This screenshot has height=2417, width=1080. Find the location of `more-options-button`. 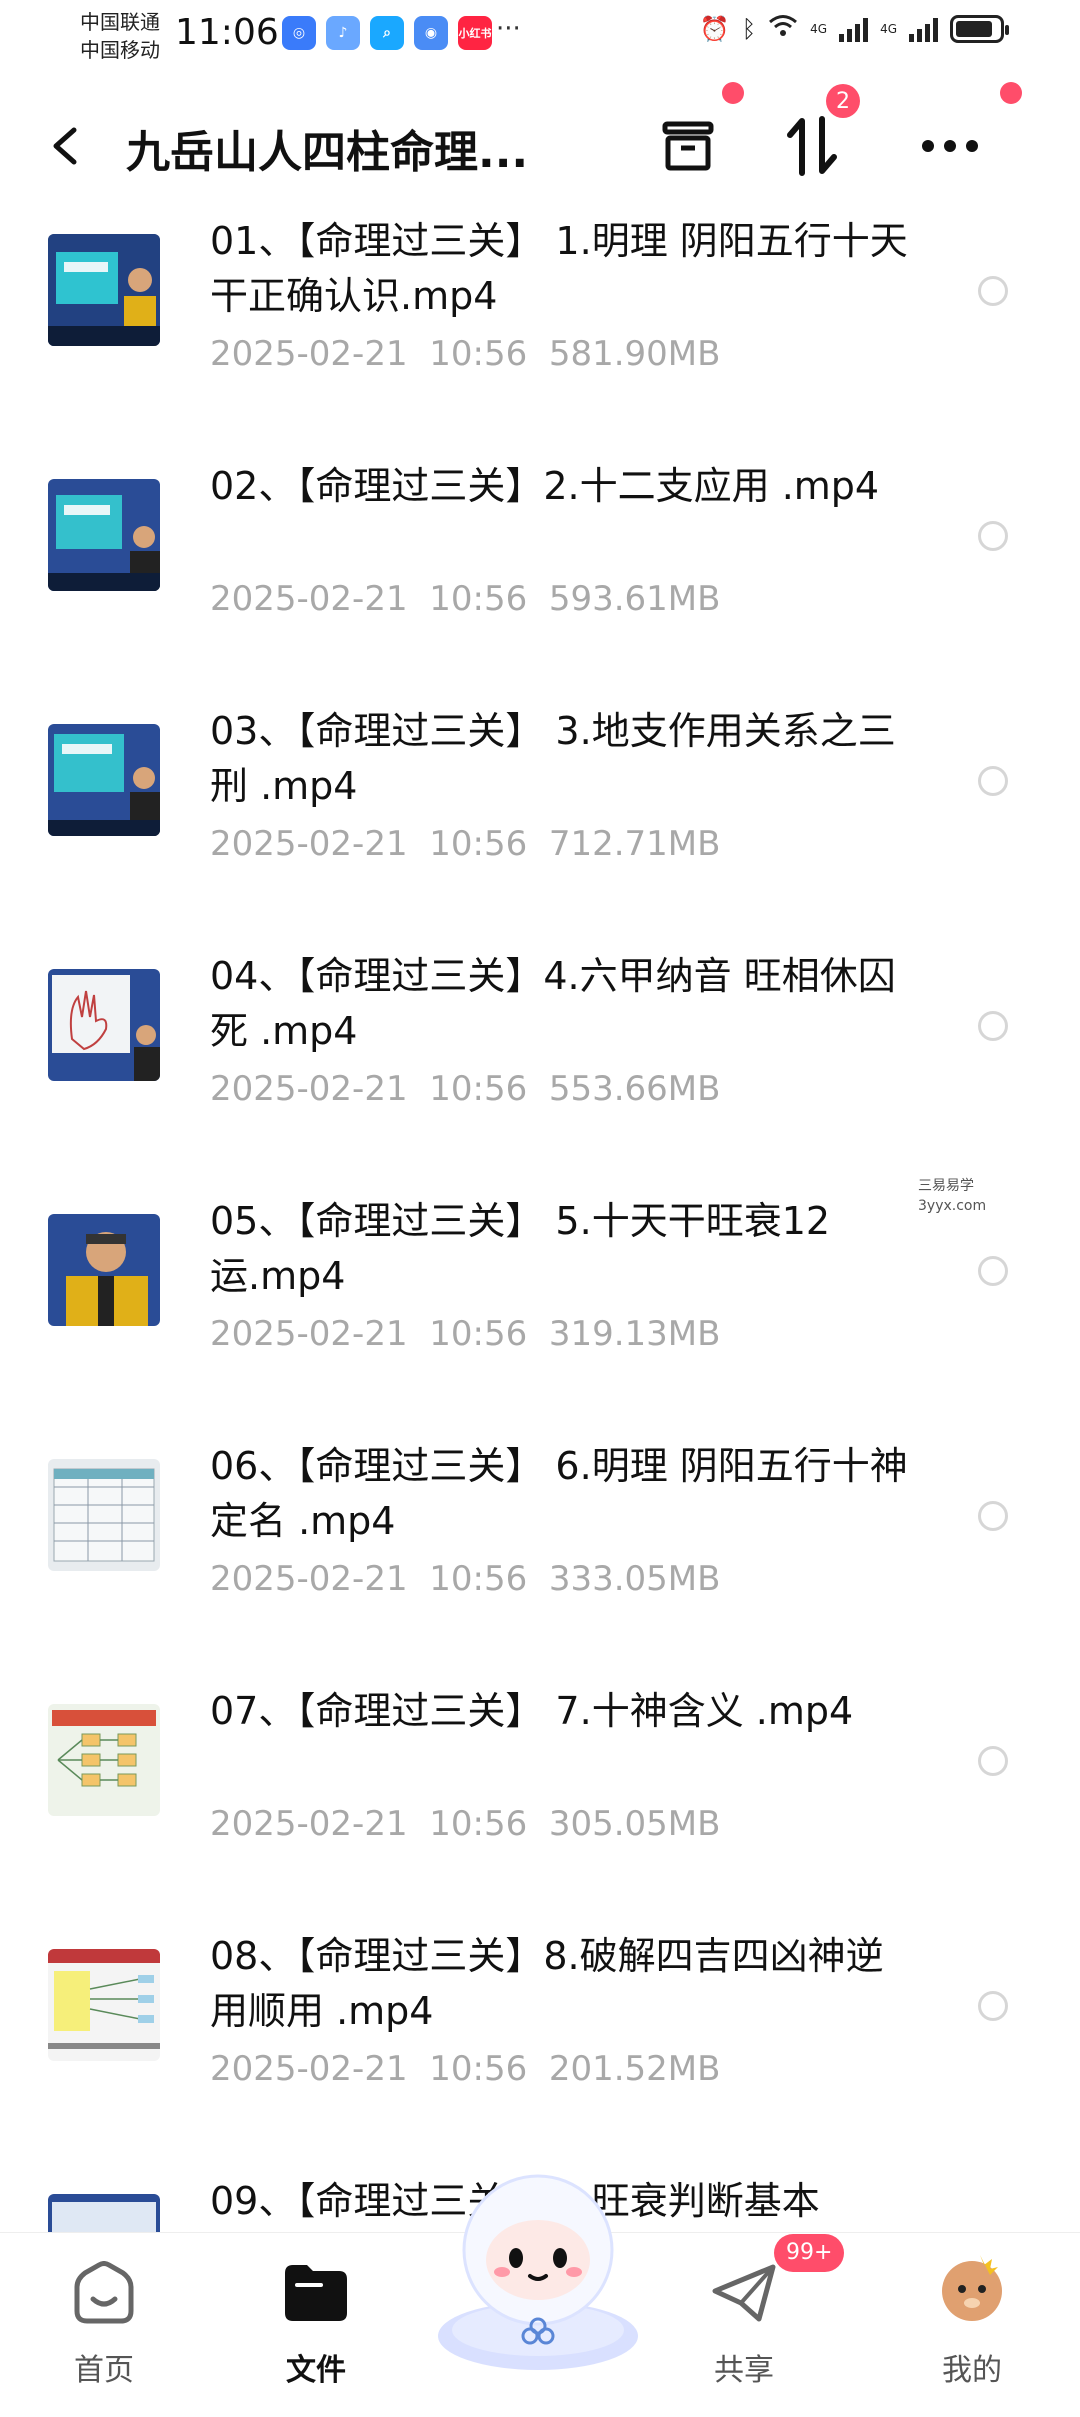

more-options-button is located at coordinates (950, 146).